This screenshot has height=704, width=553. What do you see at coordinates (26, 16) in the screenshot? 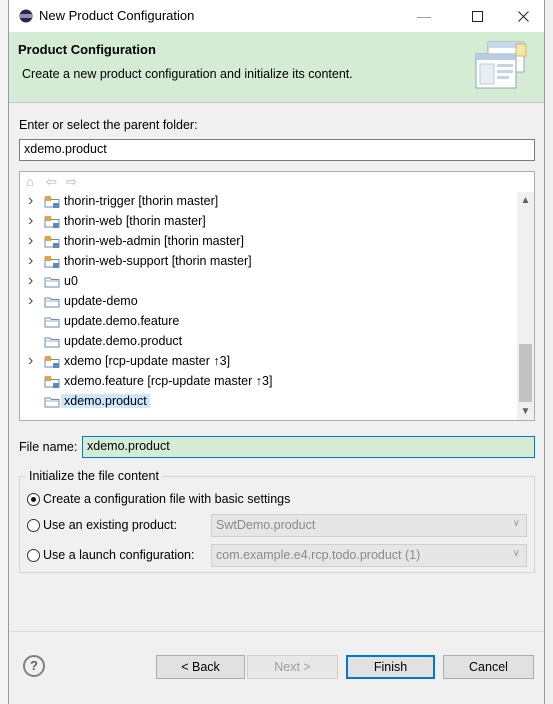
I see `eclipse-icon` at bounding box center [26, 16].